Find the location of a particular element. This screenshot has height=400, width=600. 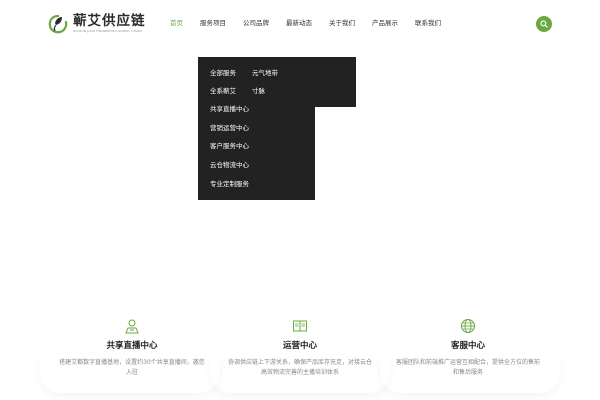

nav-item-contact: 联系我们 is located at coordinates (428, 23).